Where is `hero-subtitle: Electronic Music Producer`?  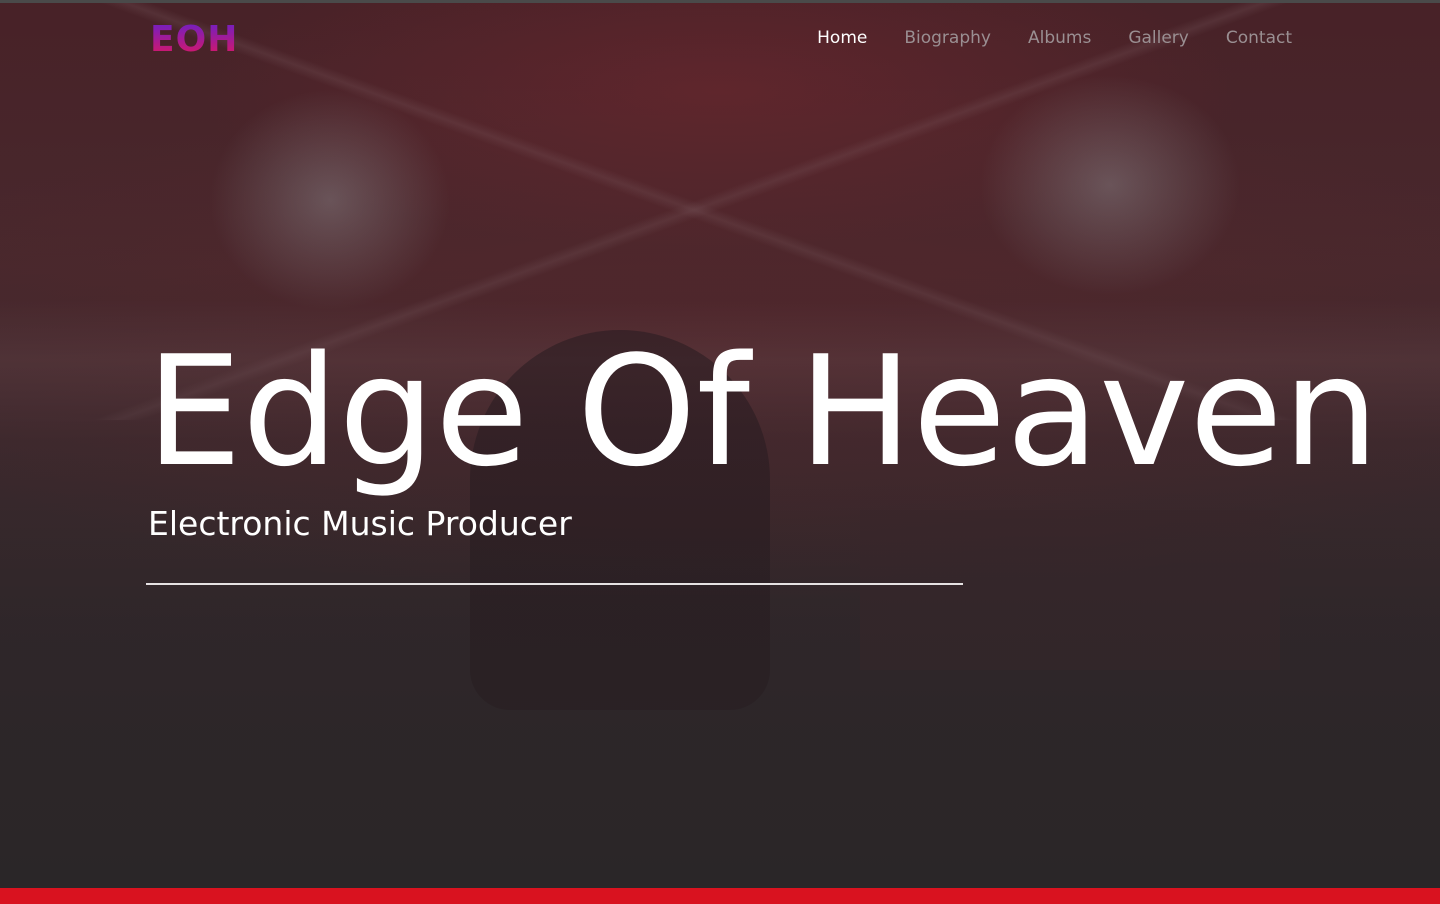 hero-subtitle: Electronic Music Producer is located at coordinates (360, 523).